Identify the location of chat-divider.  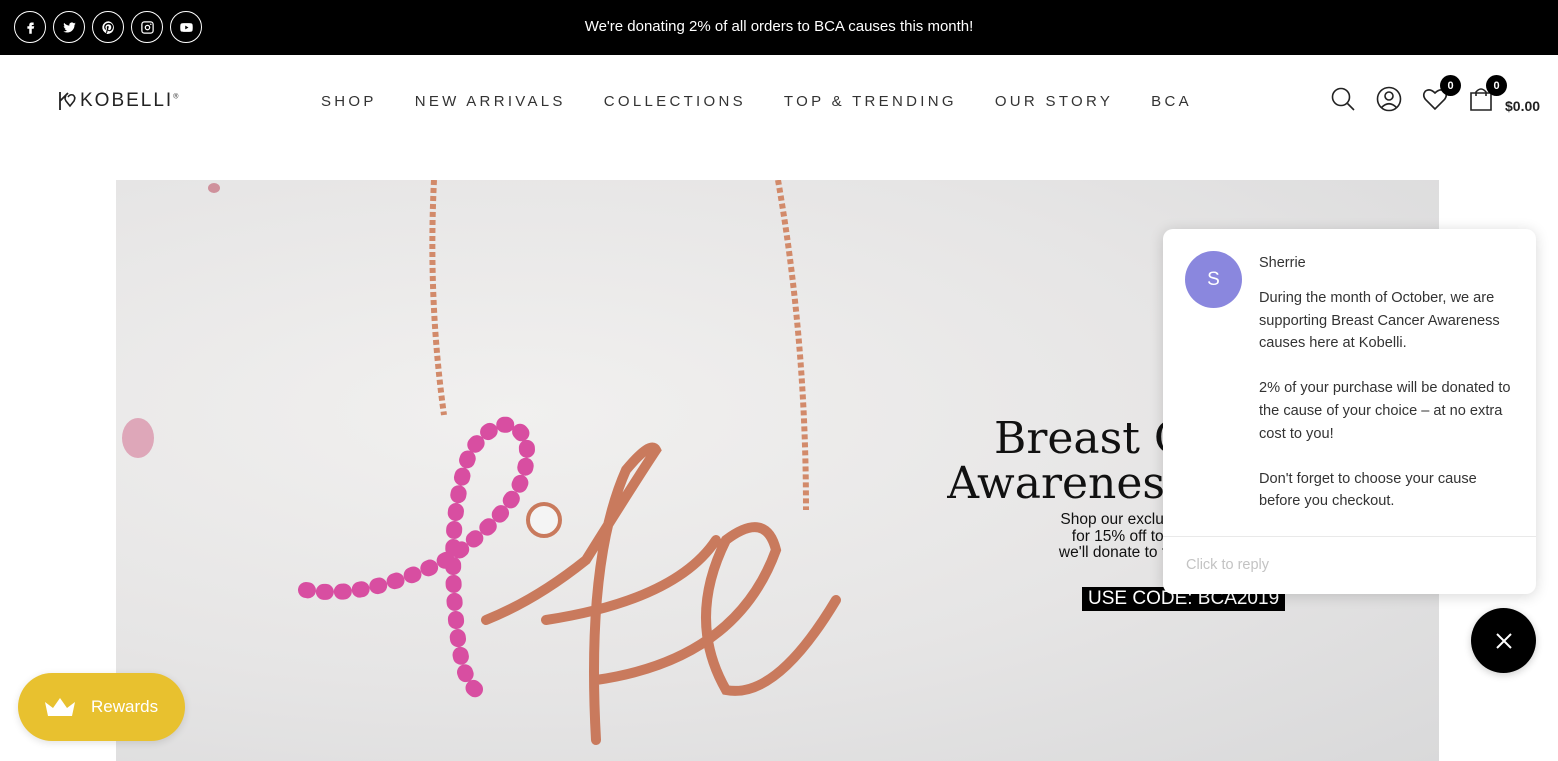
(1349, 536).